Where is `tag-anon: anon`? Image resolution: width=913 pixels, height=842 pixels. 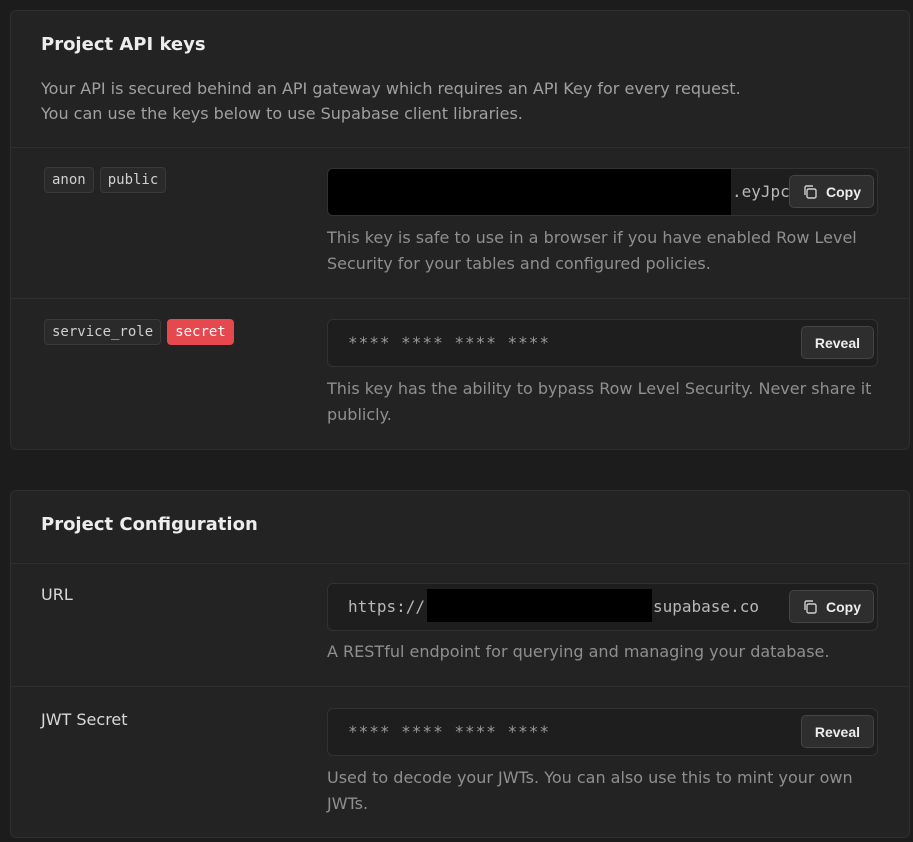 tag-anon: anon is located at coordinates (69, 180).